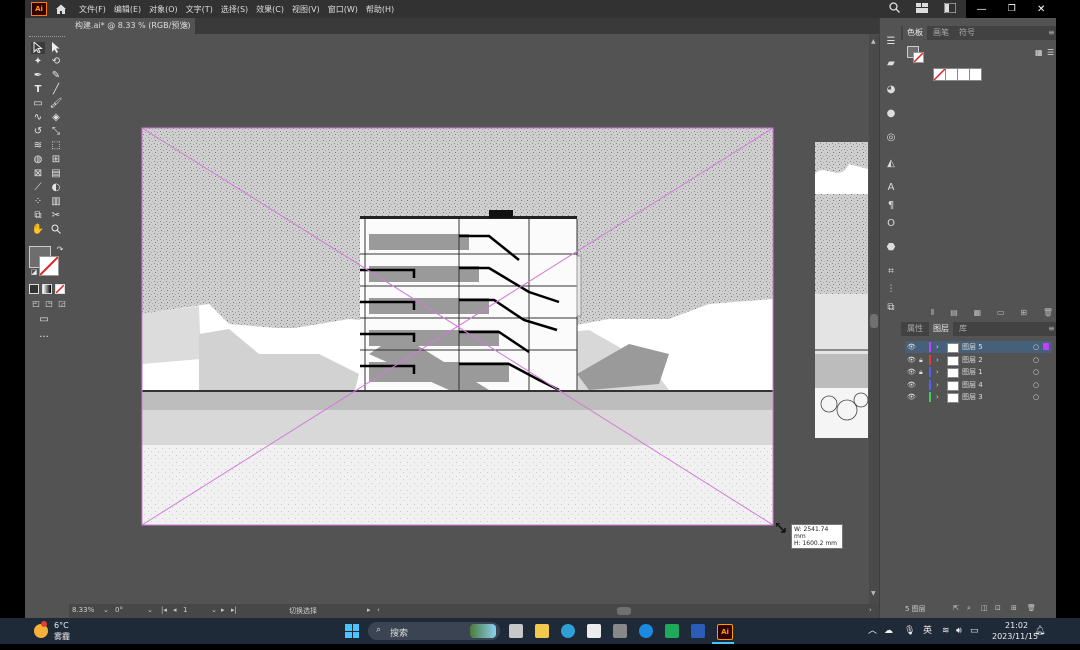  I want to click on layer-name: 图层 1, so click(972, 372).